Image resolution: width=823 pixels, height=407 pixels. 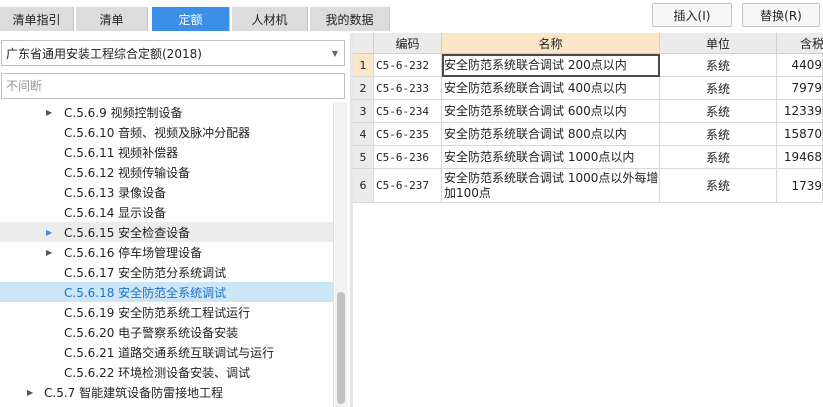 I want to click on price-cell: 4409, so click(x=800, y=65).